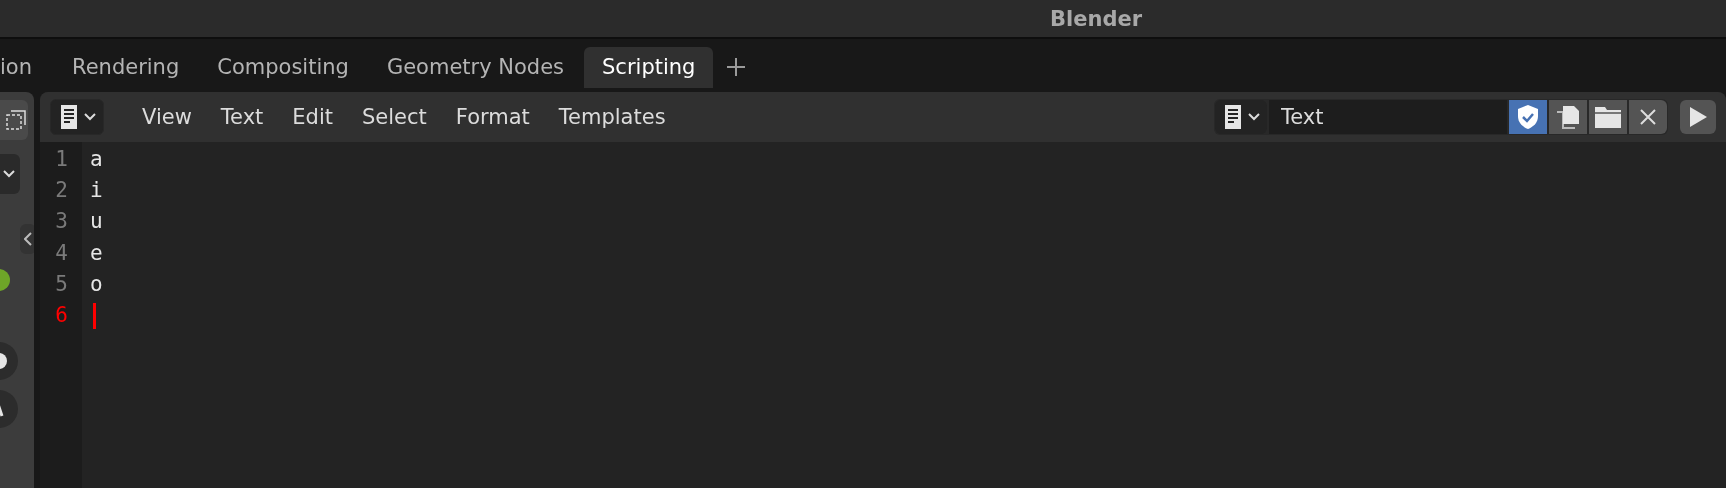 Image resolution: width=1726 pixels, height=488 pixels. Describe the element at coordinates (61, 191) in the screenshot. I see `line-number: 2` at that location.